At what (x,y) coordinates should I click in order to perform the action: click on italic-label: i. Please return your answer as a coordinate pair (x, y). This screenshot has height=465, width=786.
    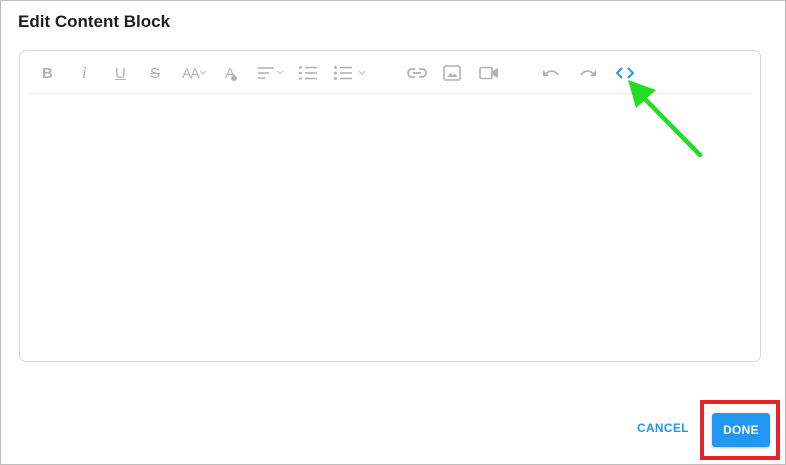
    Looking at the image, I should click on (84, 72).